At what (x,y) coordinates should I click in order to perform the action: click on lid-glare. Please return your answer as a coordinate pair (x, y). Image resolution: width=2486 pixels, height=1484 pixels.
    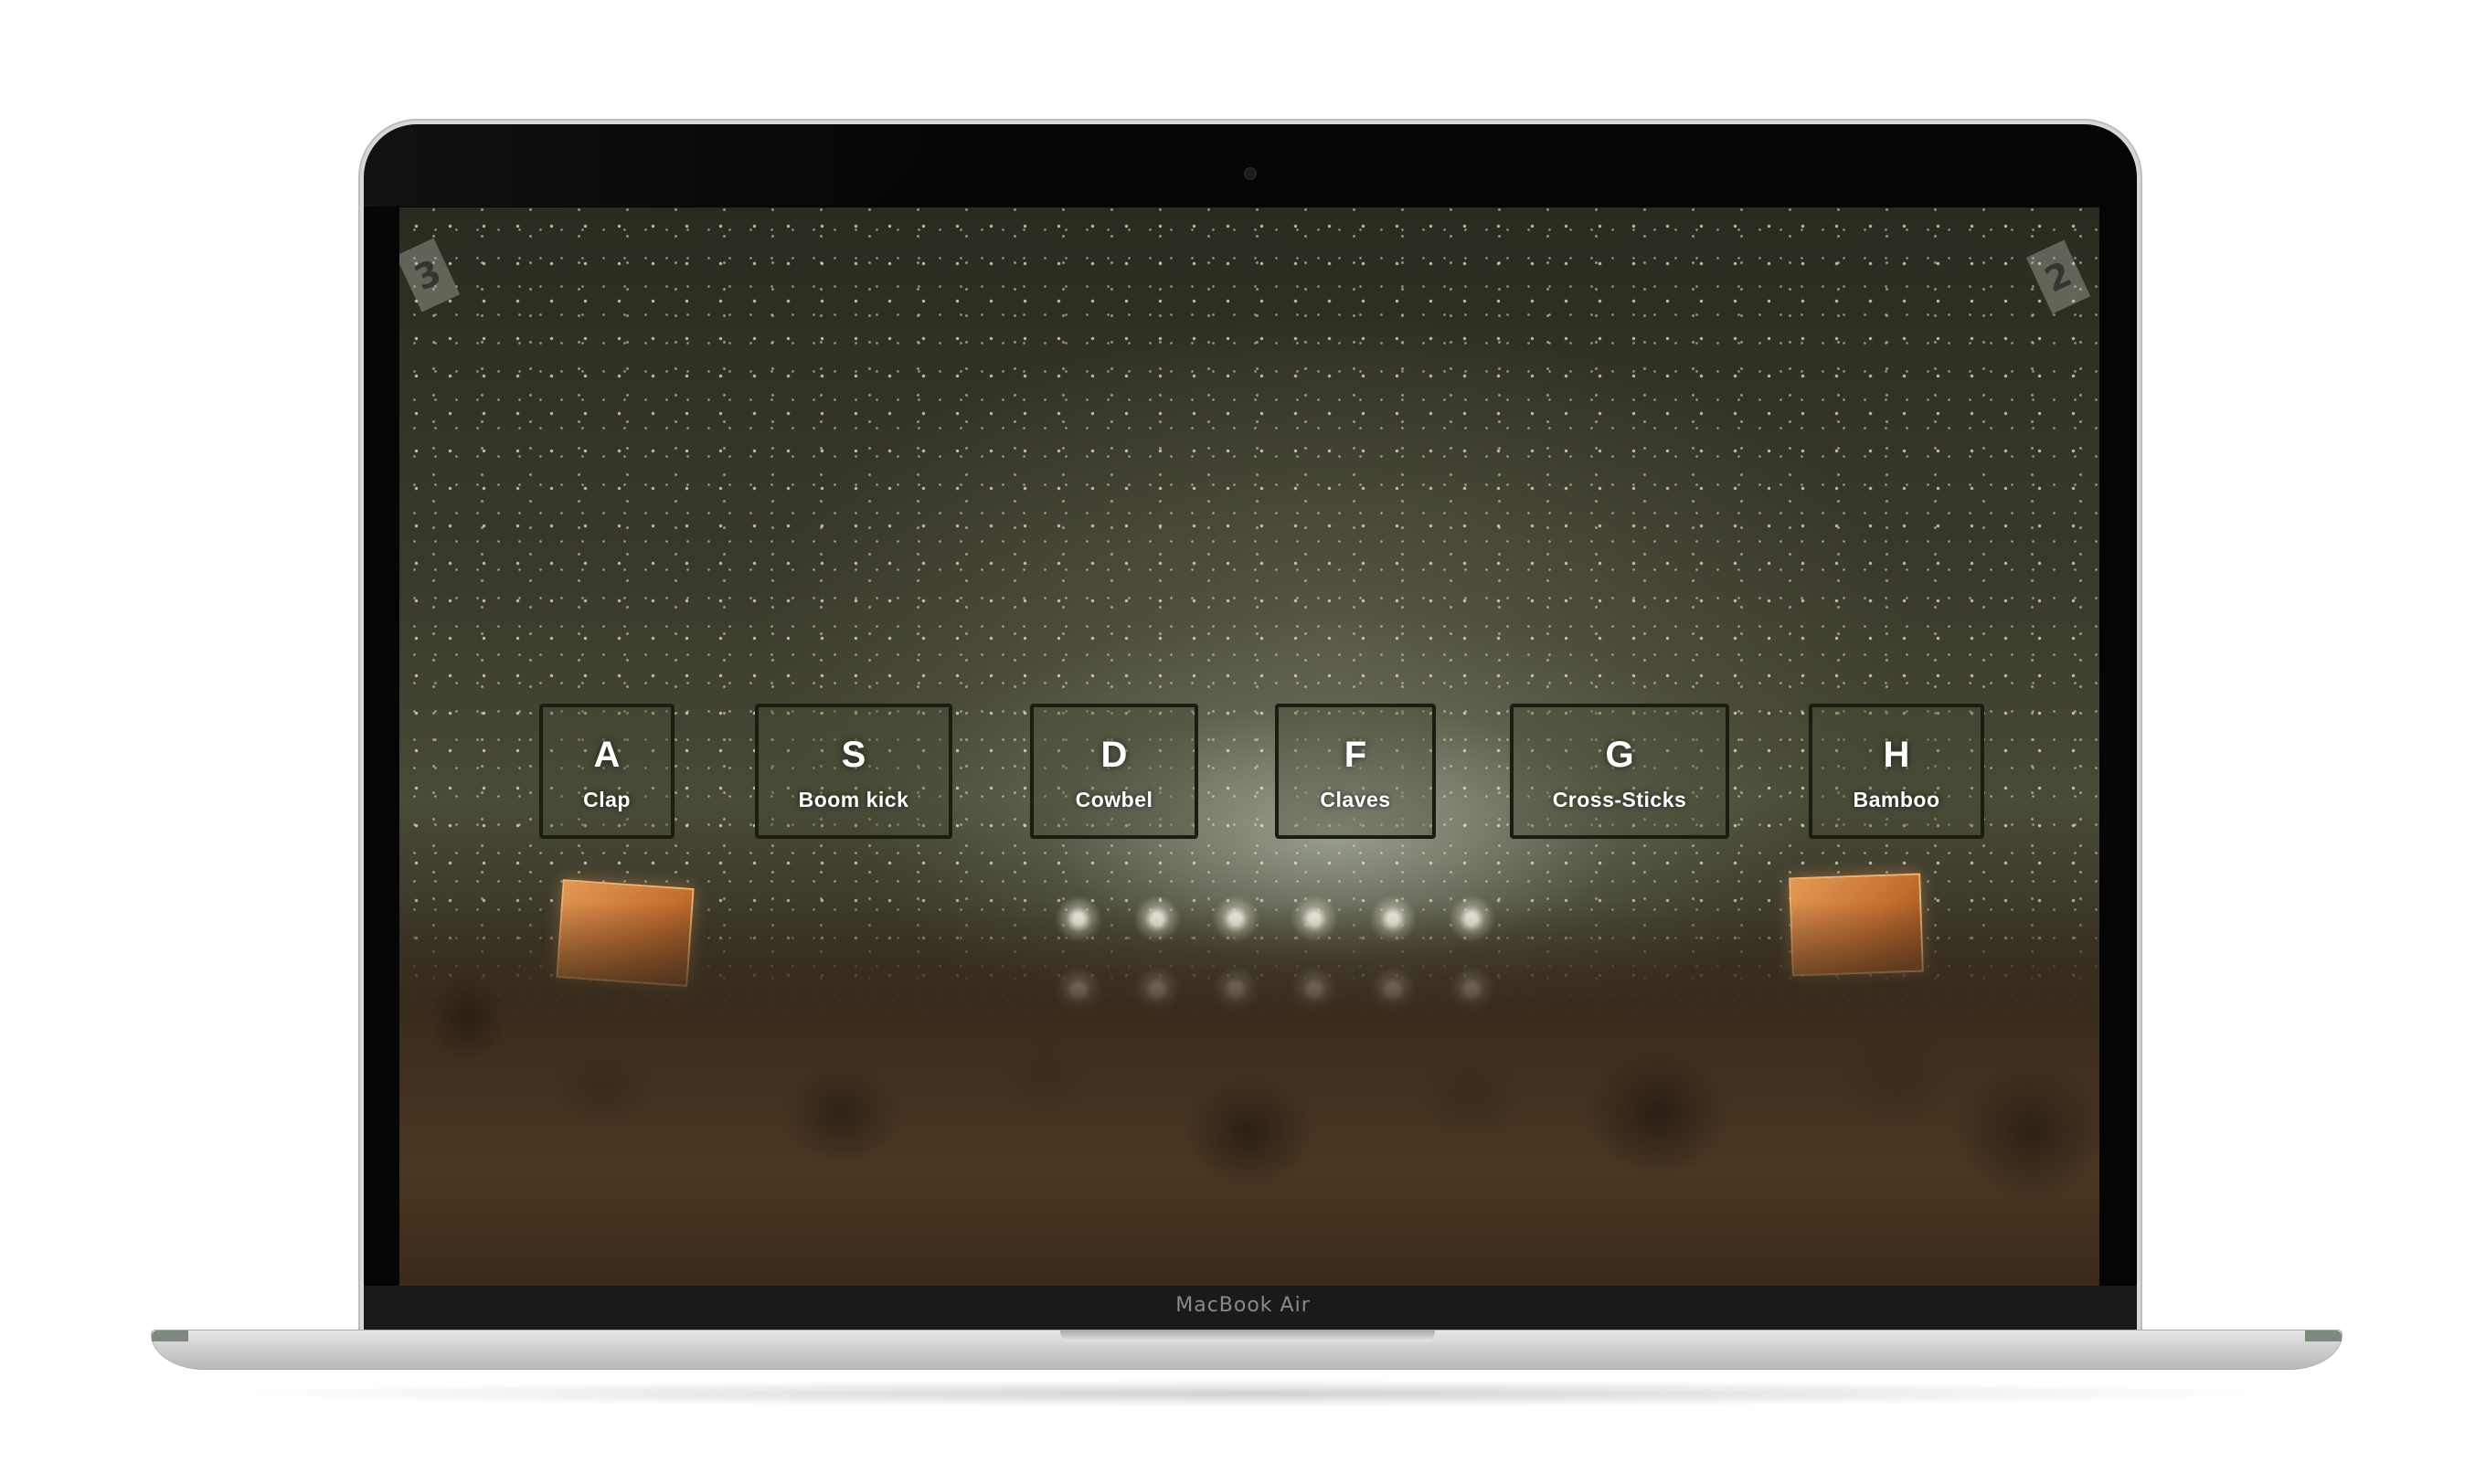
    Looking at the image, I should click on (656, 166).